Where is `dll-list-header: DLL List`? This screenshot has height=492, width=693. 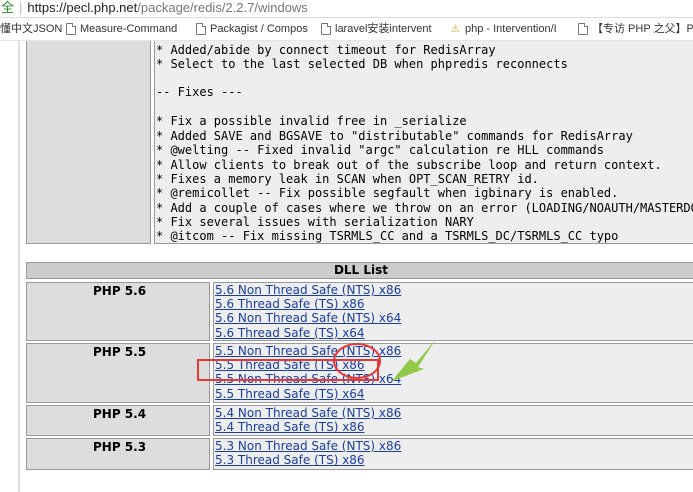 dll-list-header: DLL List is located at coordinates (359, 270).